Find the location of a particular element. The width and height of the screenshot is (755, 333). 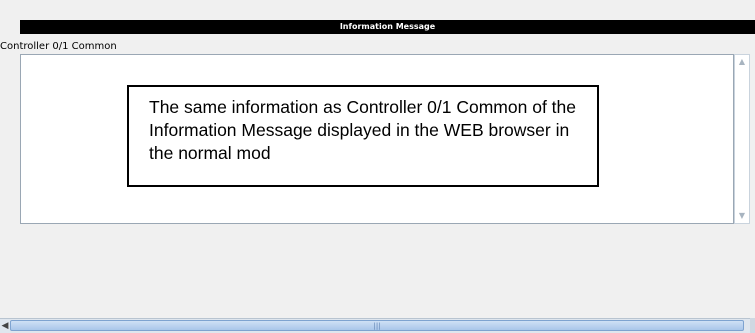

window-title: Information Message is located at coordinates (387, 26).